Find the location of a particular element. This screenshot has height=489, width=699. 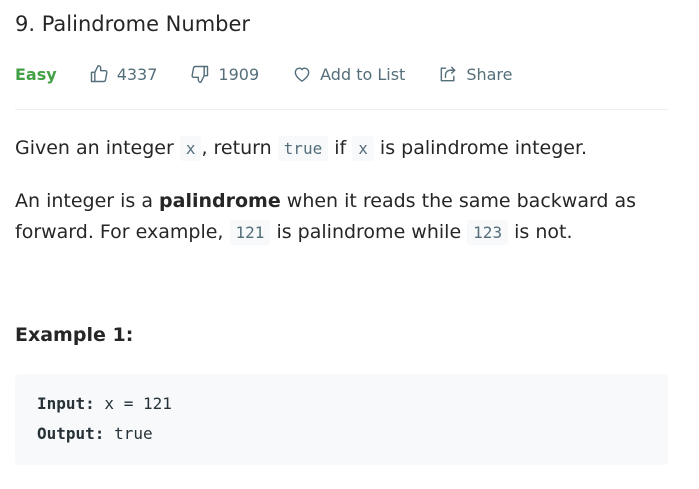

description-text: is palindrome integer. is located at coordinates (480, 148).